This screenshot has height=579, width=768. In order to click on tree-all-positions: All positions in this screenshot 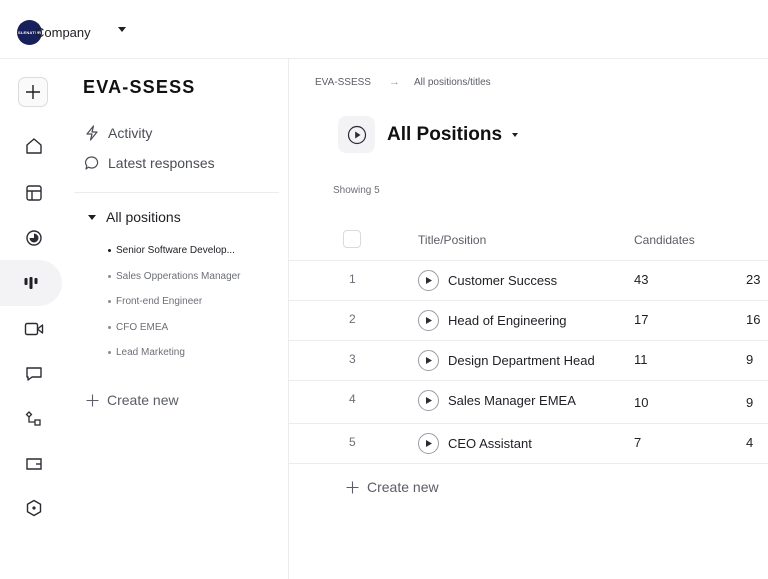, I will do `click(134, 217)`.